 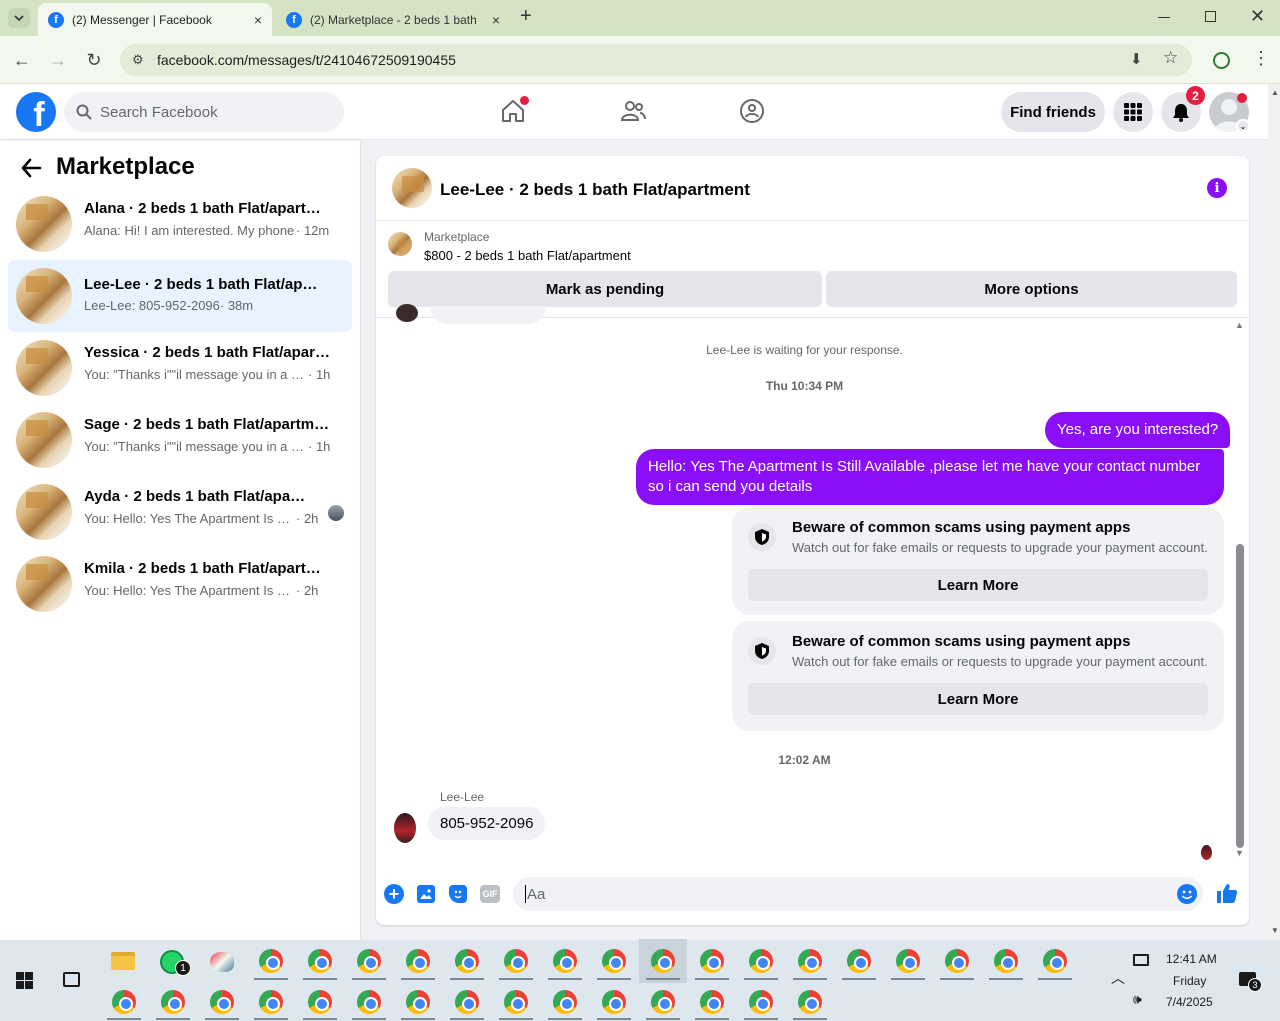 I want to click on bookmark-star-icon: ☆, so click(x=1170, y=58).